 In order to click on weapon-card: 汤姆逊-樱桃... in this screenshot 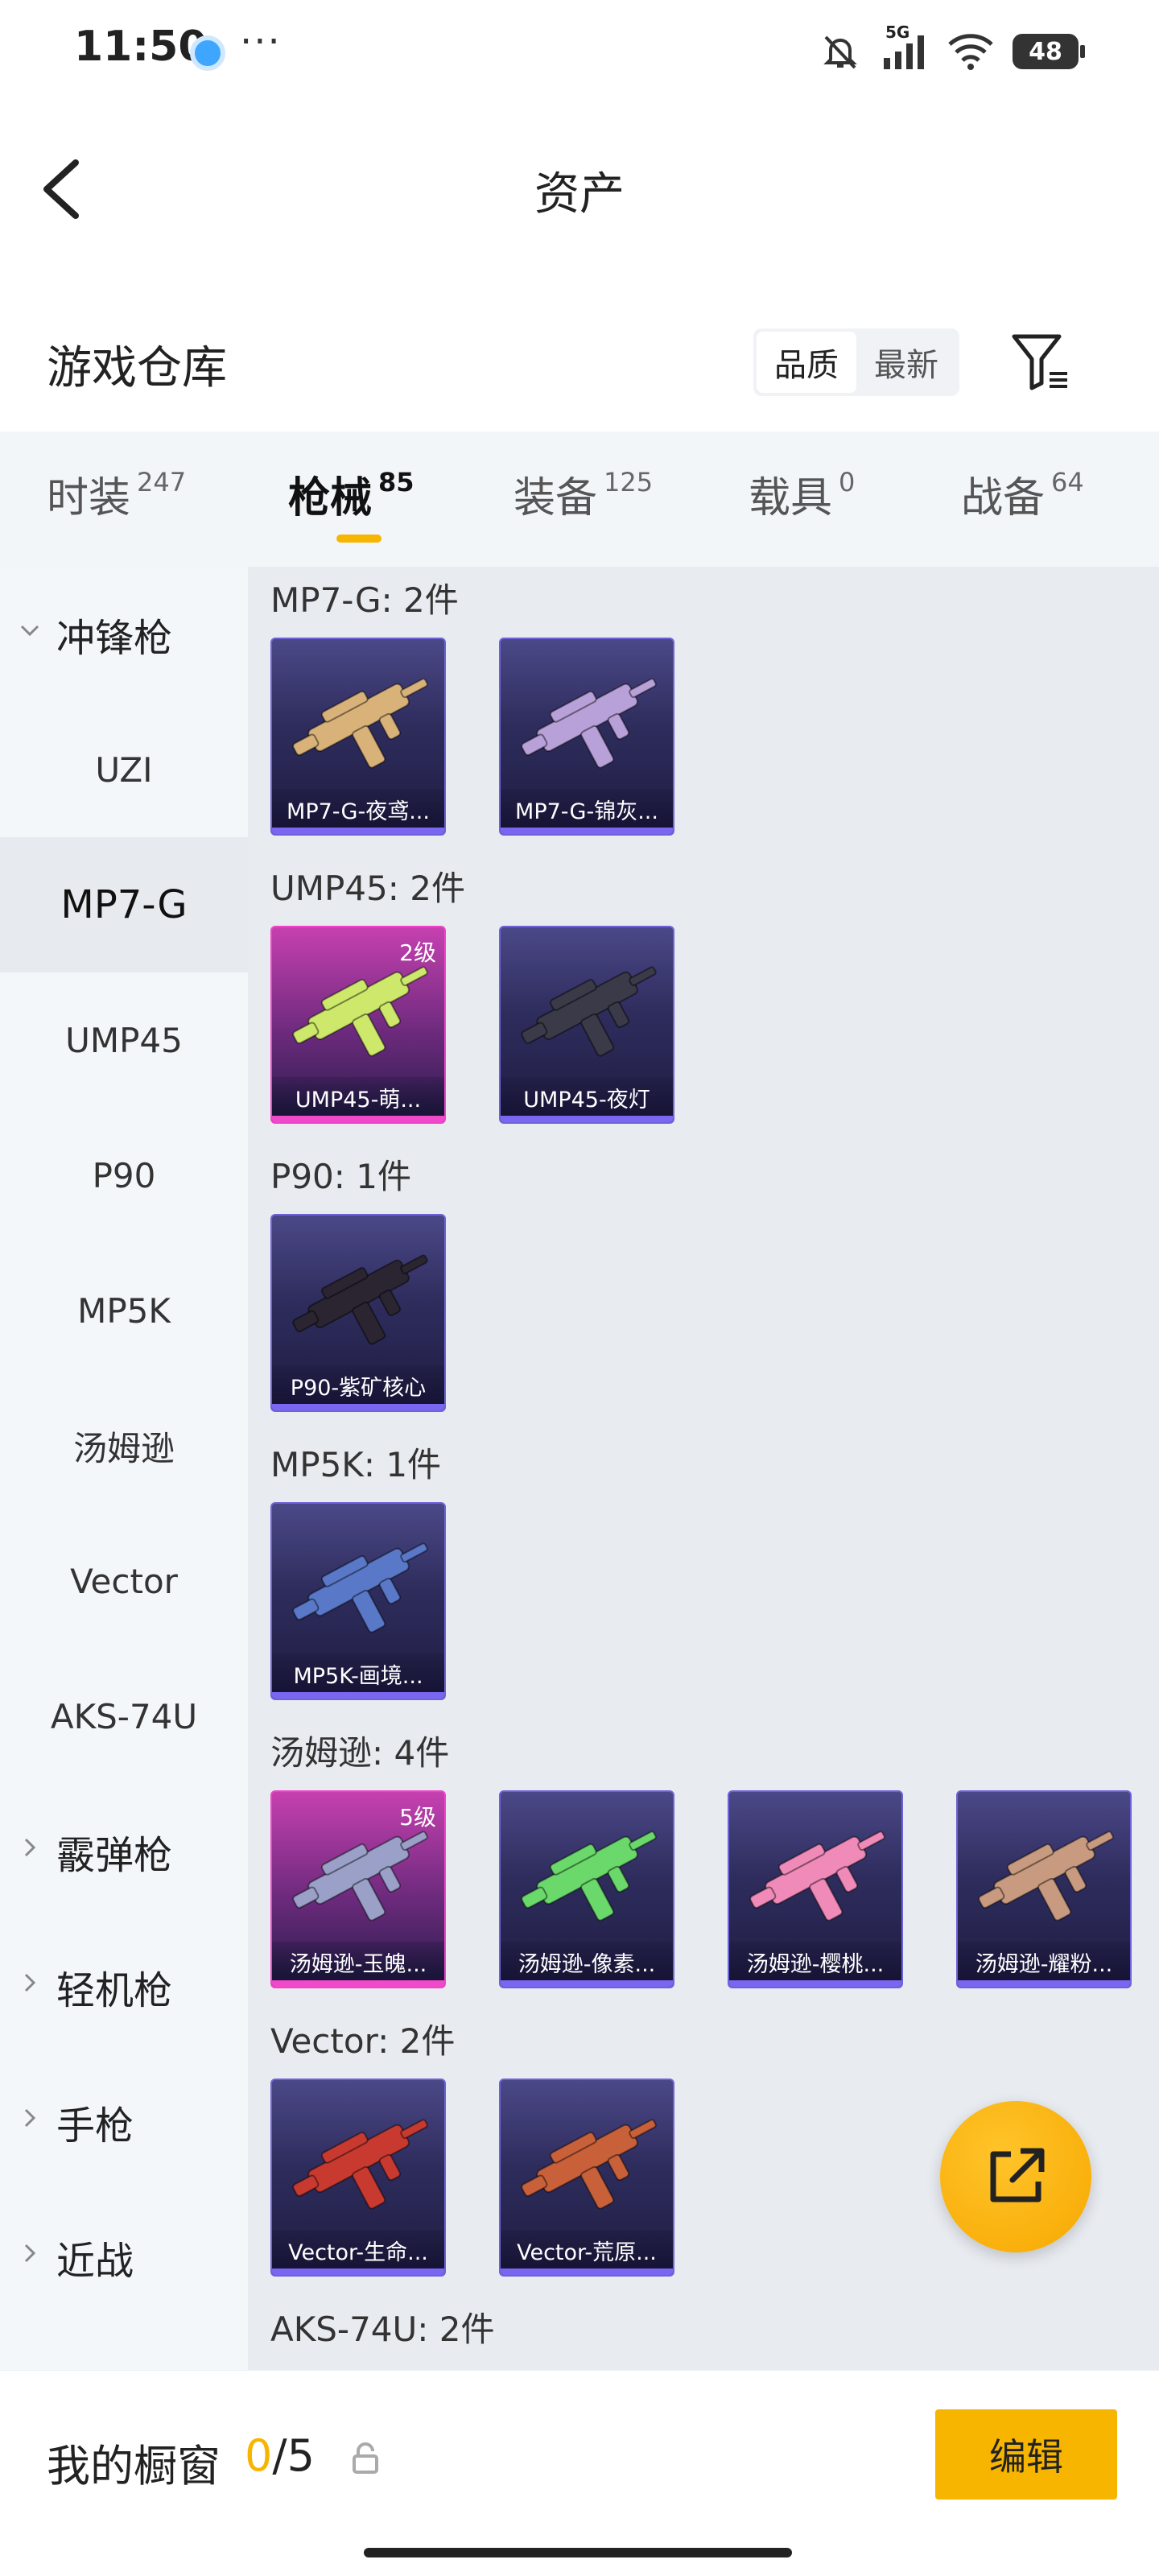, I will do `click(815, 1889)`.